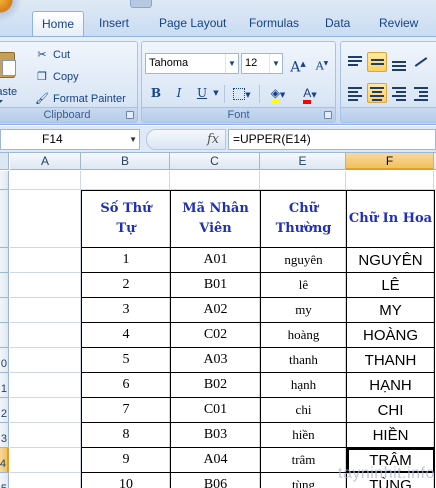 The height and width of the screenshot is (488, 436). Describe the element at coordinates (126, 260) in the screenshot. I see `cell-stt: 1` at that location.